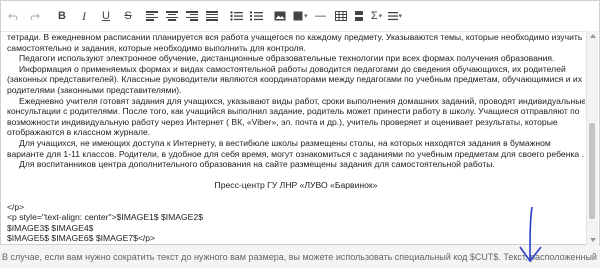 The image size is (600, 268). Describe the element at coordinates (106, 16) in the screenshot. I see `underline-button: U` at that location.